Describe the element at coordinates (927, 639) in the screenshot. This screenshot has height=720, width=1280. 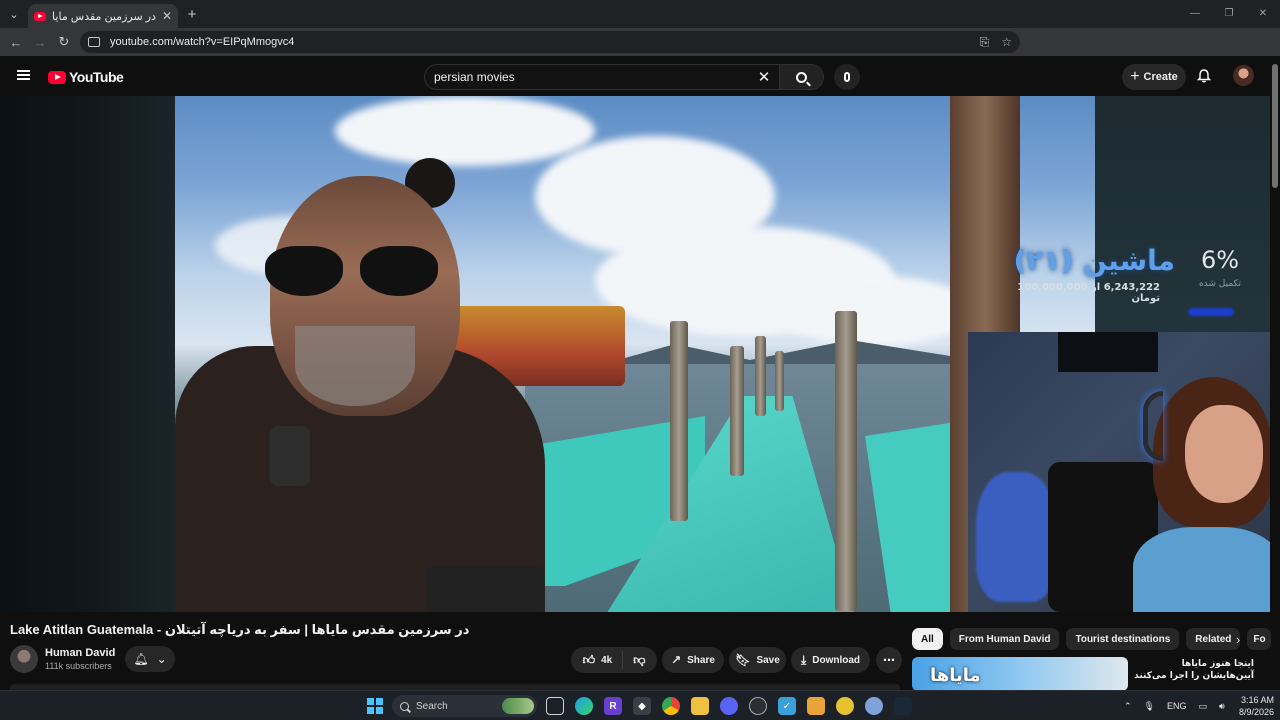
I see `chip-all: All` at that location.